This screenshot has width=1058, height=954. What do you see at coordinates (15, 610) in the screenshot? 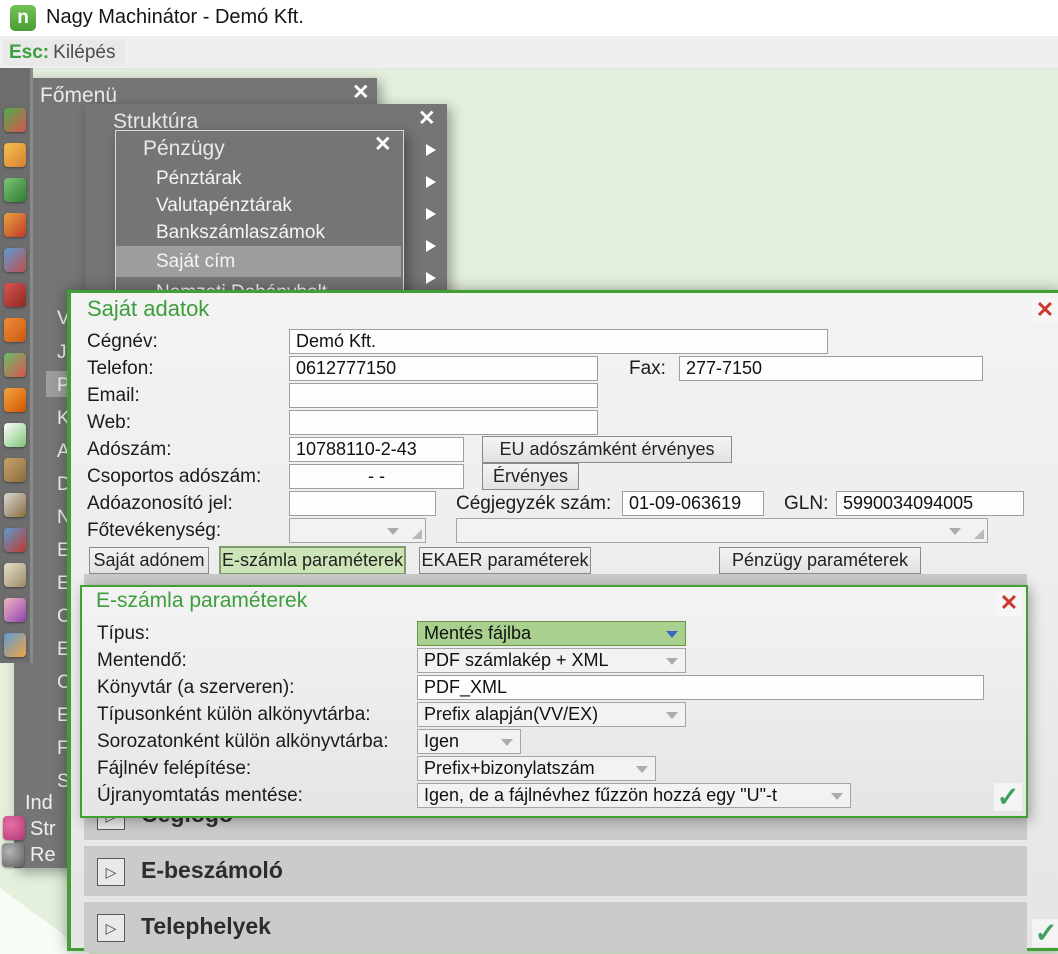
I see `people-icon` at bounding box center [15, 610].